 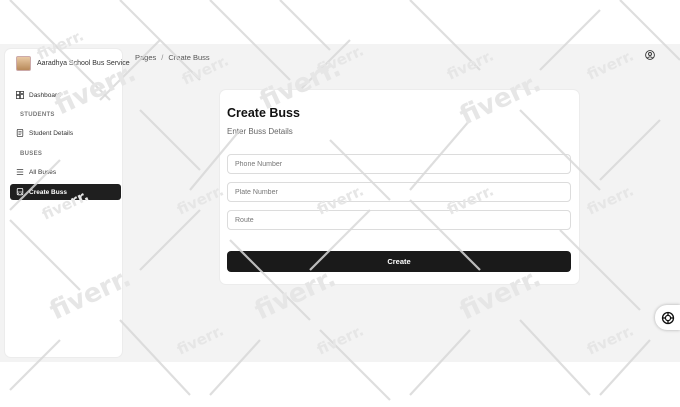 I want to click on brand: Aaradhya School Bus Service, so click(x=73, y=63).